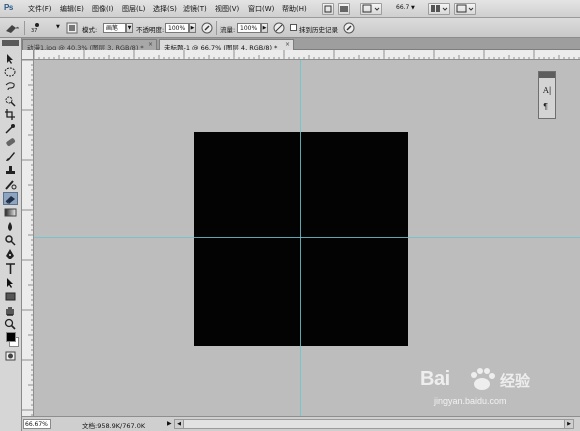  I want to click on menu-window: 窗口(W), so click(261, 9).